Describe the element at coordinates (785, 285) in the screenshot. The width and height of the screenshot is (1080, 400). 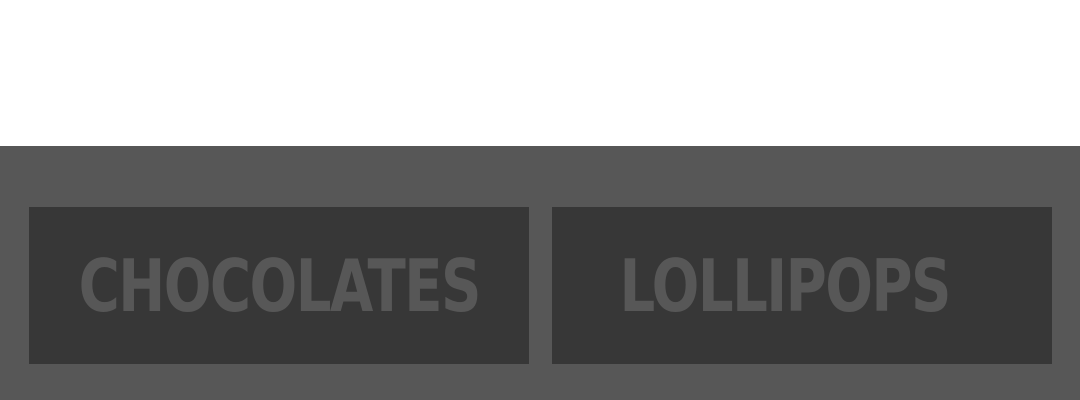
I see `category-label-lollipops: LOLLIPOPS` at that location.